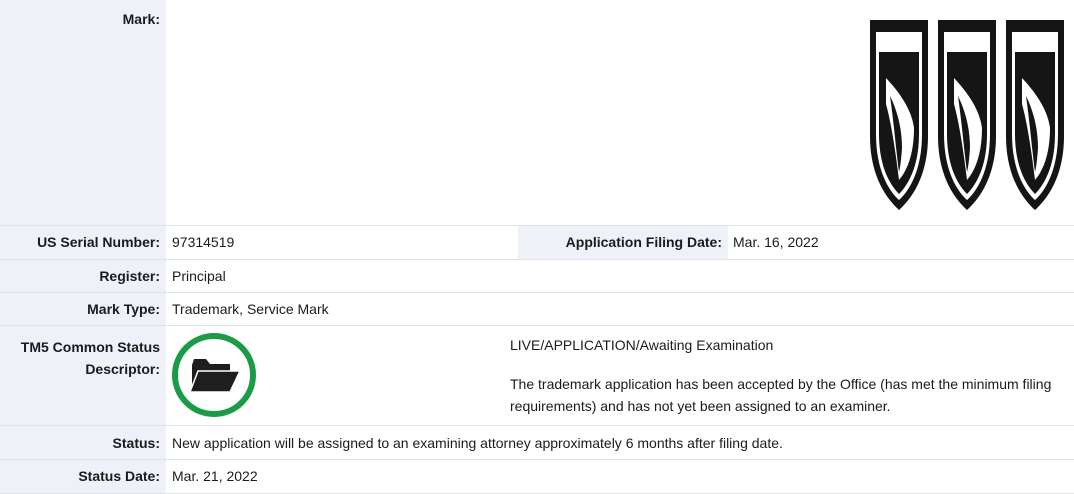  I want to click on filing-date-label-cell: Application Filing Date:, so click(623, 242).